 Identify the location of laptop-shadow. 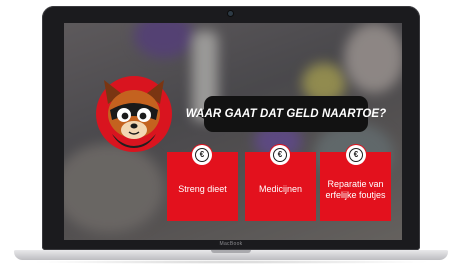
(231, 262).